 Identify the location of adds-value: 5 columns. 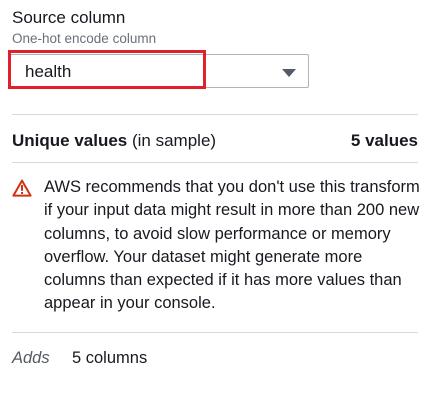
(110, 358).